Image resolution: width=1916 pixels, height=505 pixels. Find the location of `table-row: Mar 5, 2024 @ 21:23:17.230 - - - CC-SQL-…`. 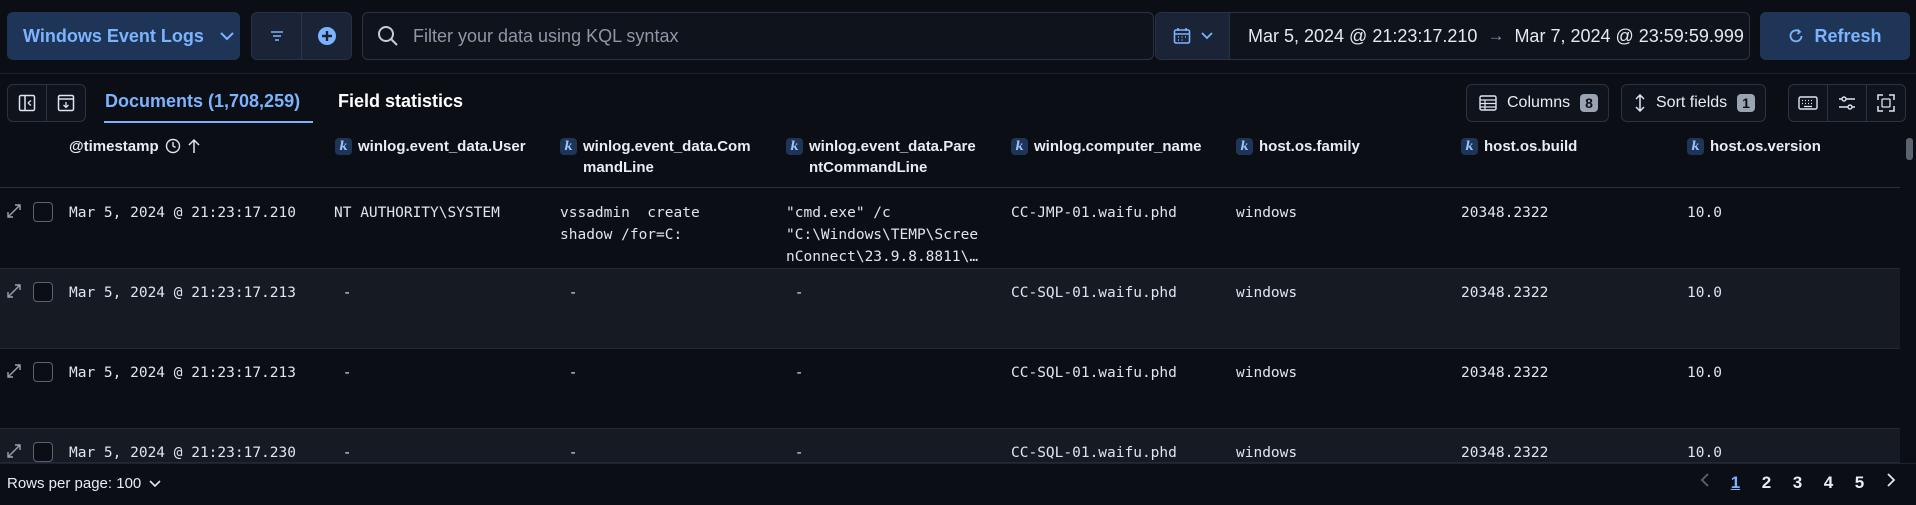

table-row: Mar 5, 2024 @ 21:23:17.230 - - - CC-SQL-… is located at coordinates (950, 446).